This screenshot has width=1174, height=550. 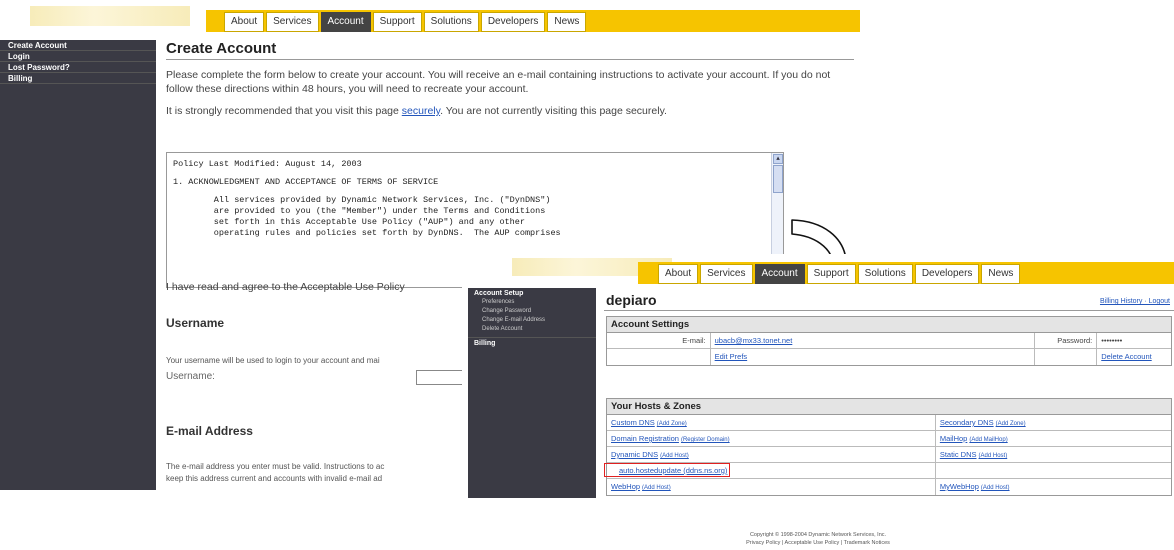 What do you see at coordinates (889, 325) in the screenshot?
I see `account-settings-title: Account Settings` at bounding box center [889, 325].